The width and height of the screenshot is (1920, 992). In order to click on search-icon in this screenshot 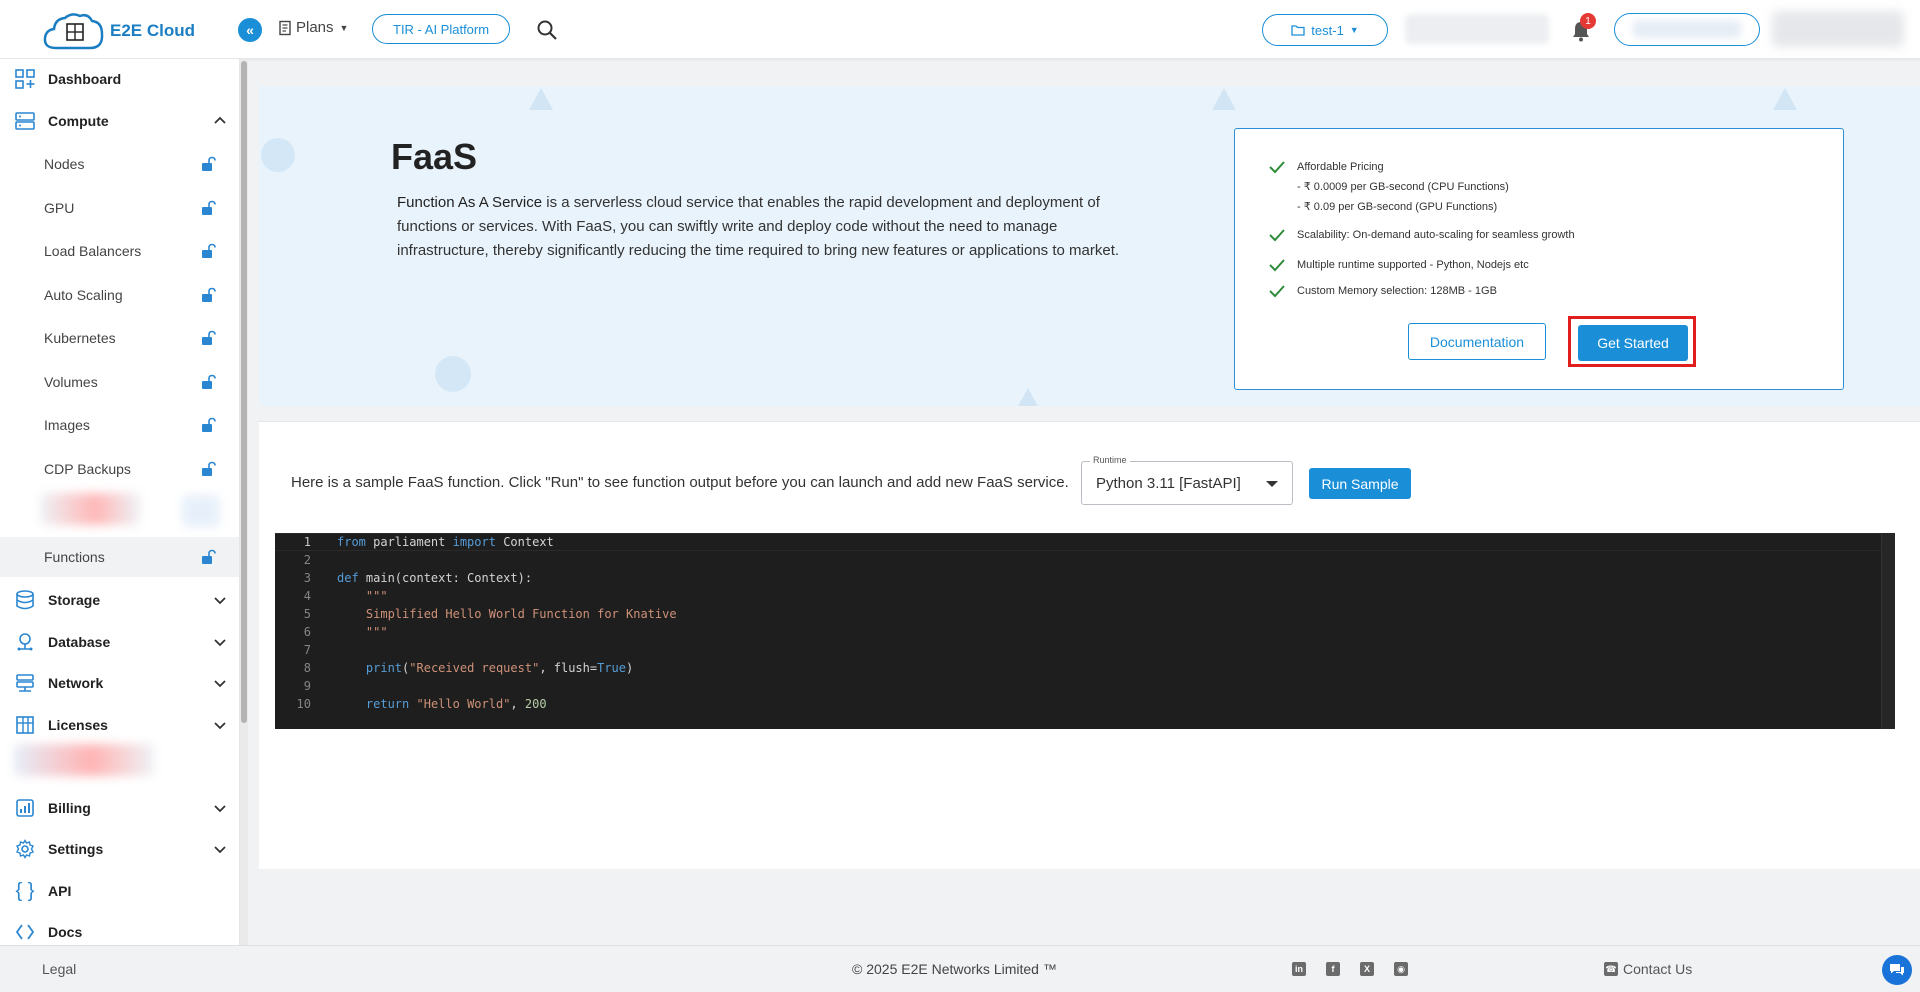, I will do `click(547, 30)`.